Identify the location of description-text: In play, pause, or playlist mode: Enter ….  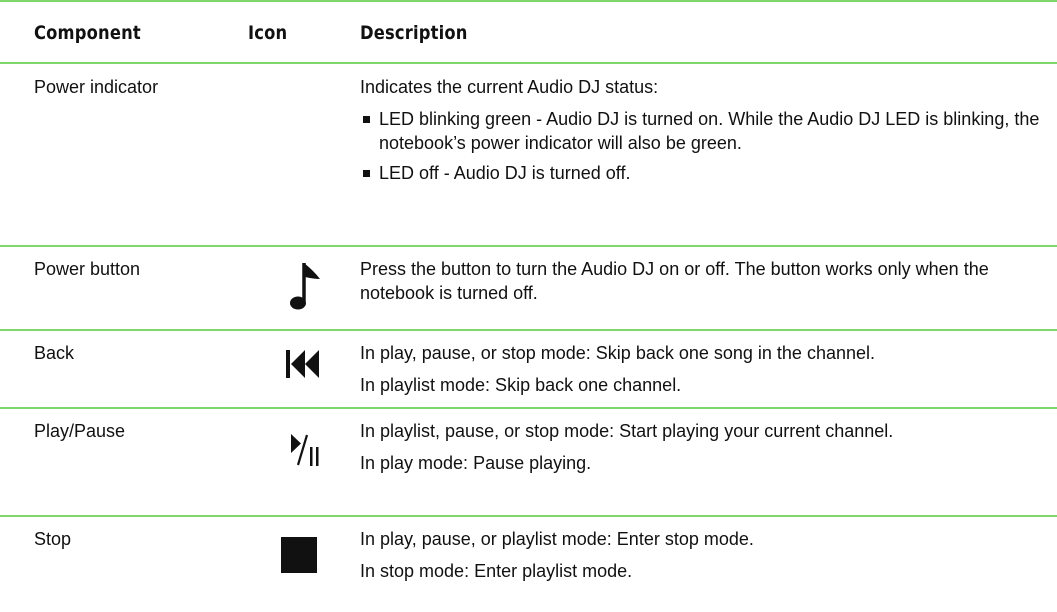
(557, 539).